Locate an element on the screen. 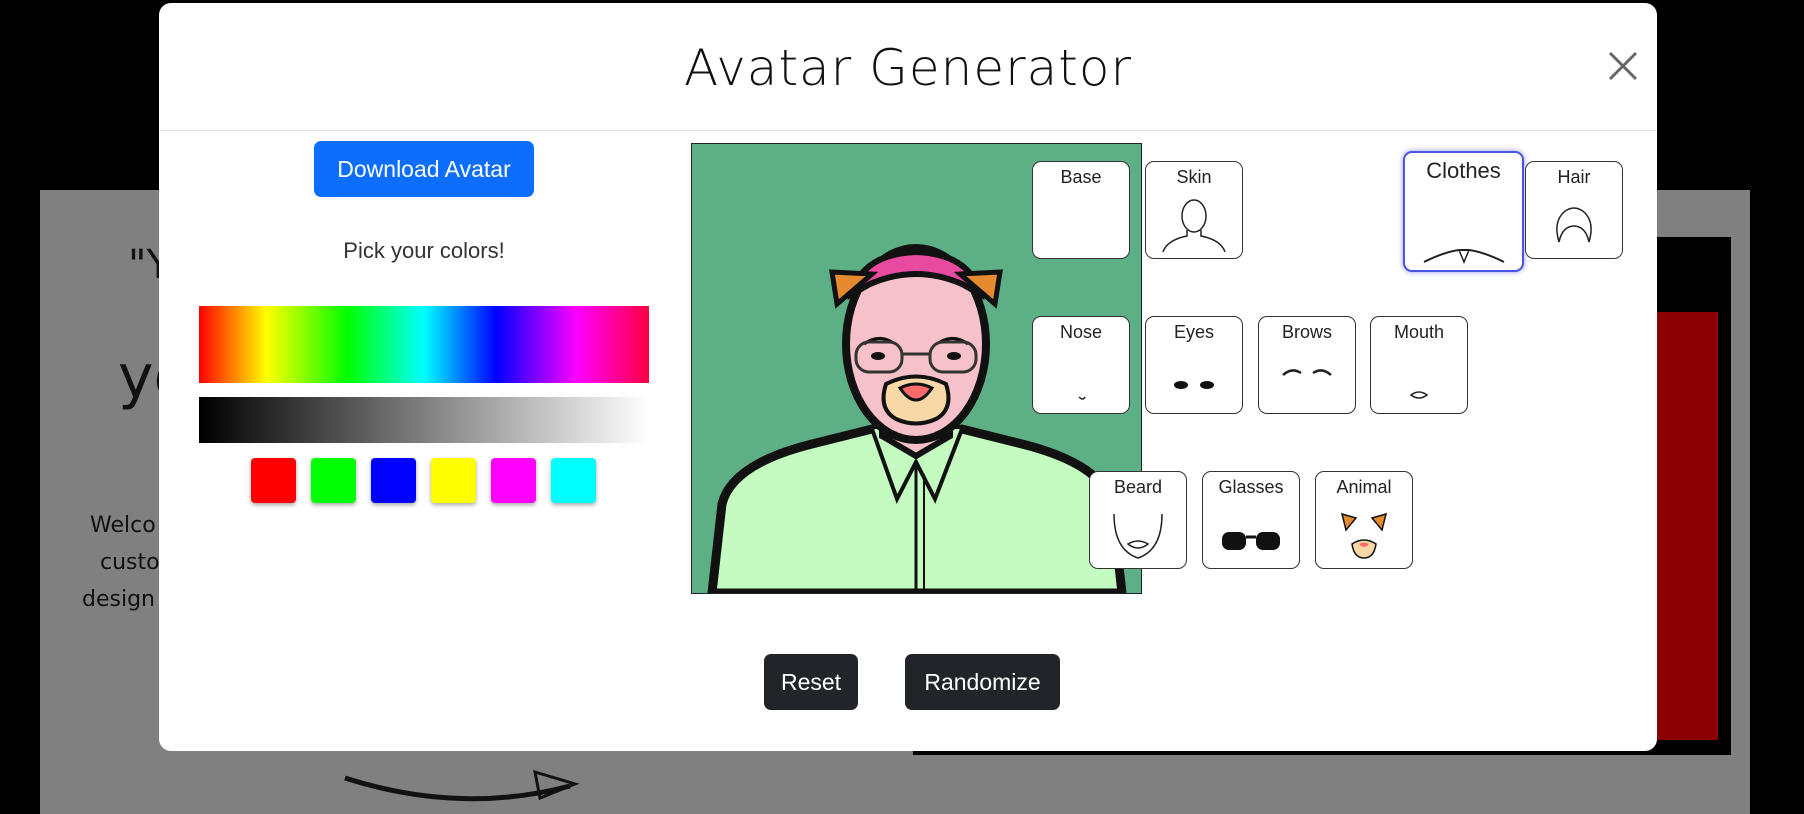  swatch-blue is located at coordinates (393, 480).